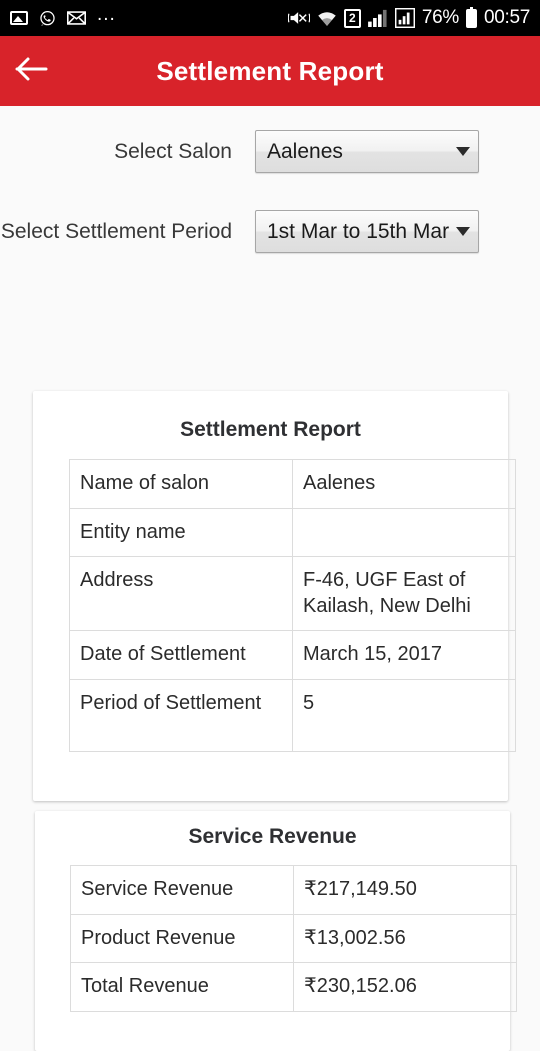  I want to click on status-bar: ... 2 76% 00:57, so click(270, 18).